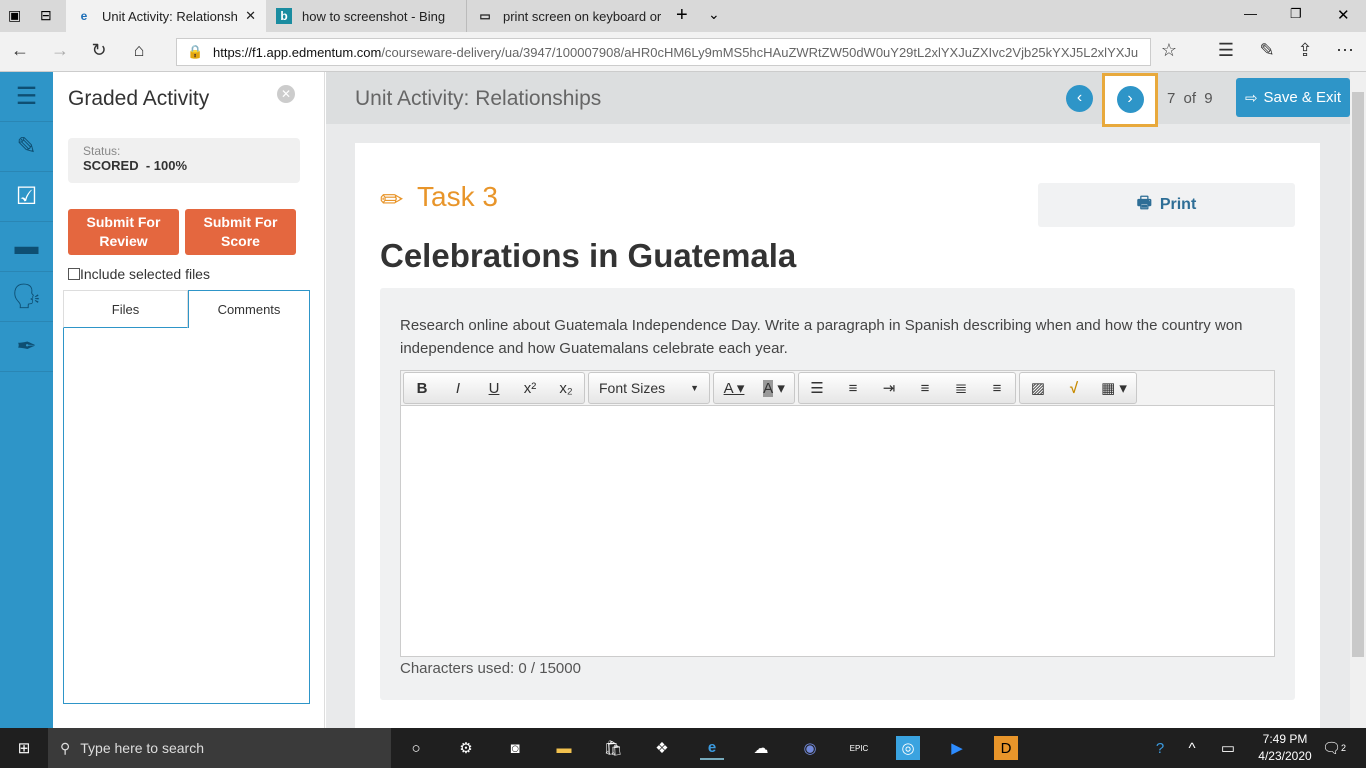 The width and height of the screenshot is (1366, 768). Describe the element at coordinates (997, 388) in the screenshot. I see `align-right-button: ≡` at that location.